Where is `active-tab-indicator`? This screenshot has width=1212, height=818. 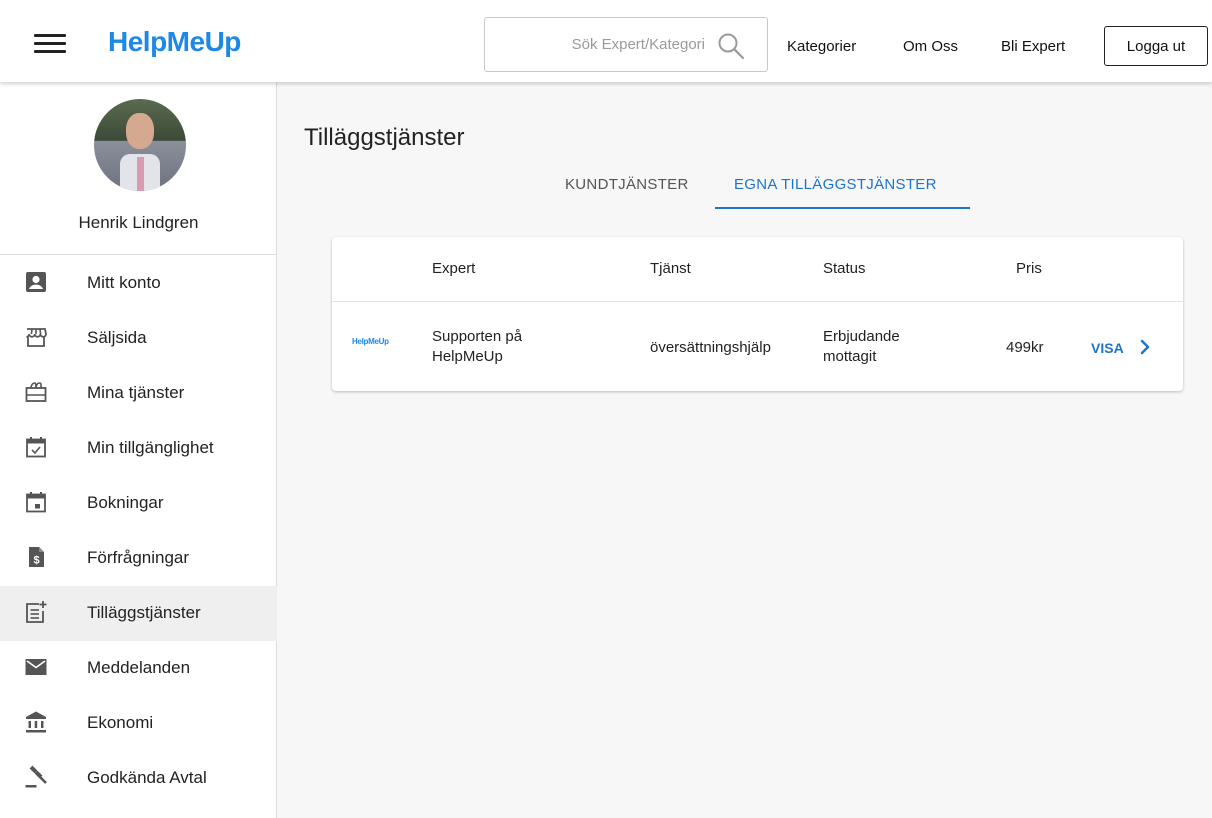 active-tab-indicator is located at coordinates (842, 208).